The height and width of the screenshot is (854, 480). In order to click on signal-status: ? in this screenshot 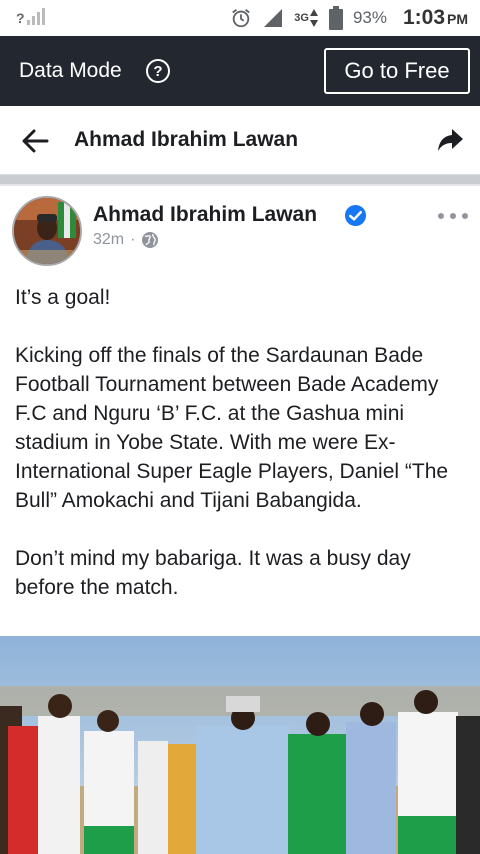, I will do `click(31, 16)`.